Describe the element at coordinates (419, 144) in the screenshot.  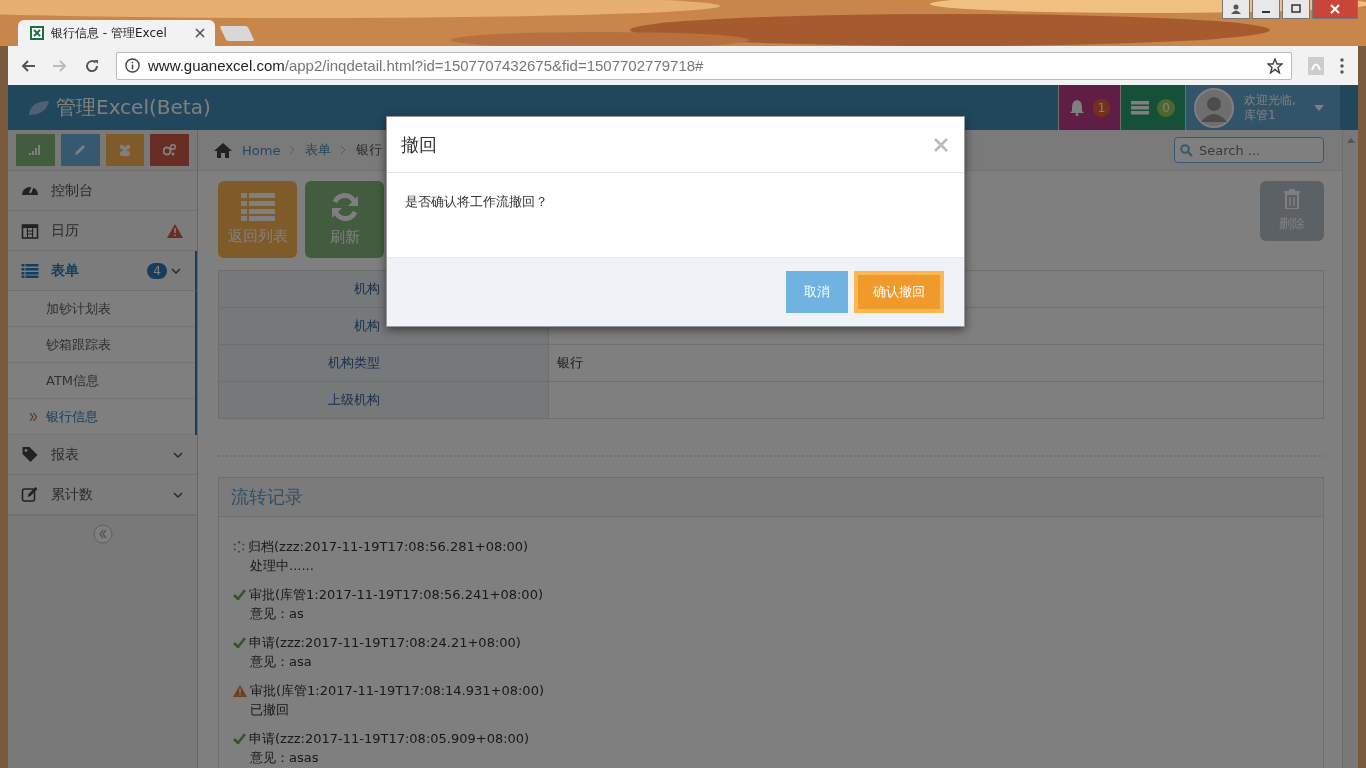
I see `dialog-title: 撤回` at that location.